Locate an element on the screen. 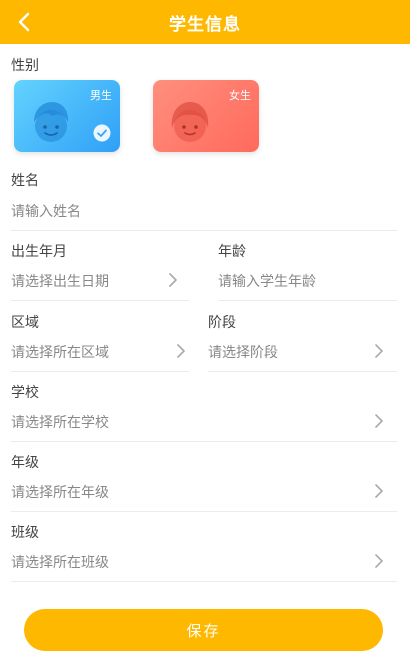 The image size is (410, 668). page-title: 学生信息 is located at coordinates (205, 24).